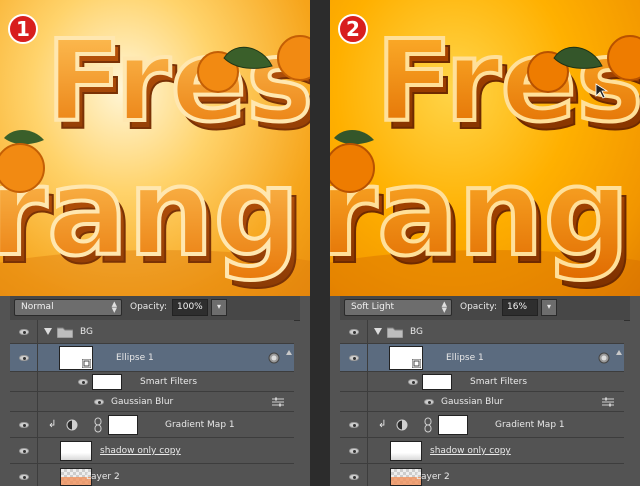 Image resolution: width=640 pixels, height=486 pixels. Describe the element at coordinates (37, 307) in the screenshot. I see `blend-mode-value: Normal` at that location.